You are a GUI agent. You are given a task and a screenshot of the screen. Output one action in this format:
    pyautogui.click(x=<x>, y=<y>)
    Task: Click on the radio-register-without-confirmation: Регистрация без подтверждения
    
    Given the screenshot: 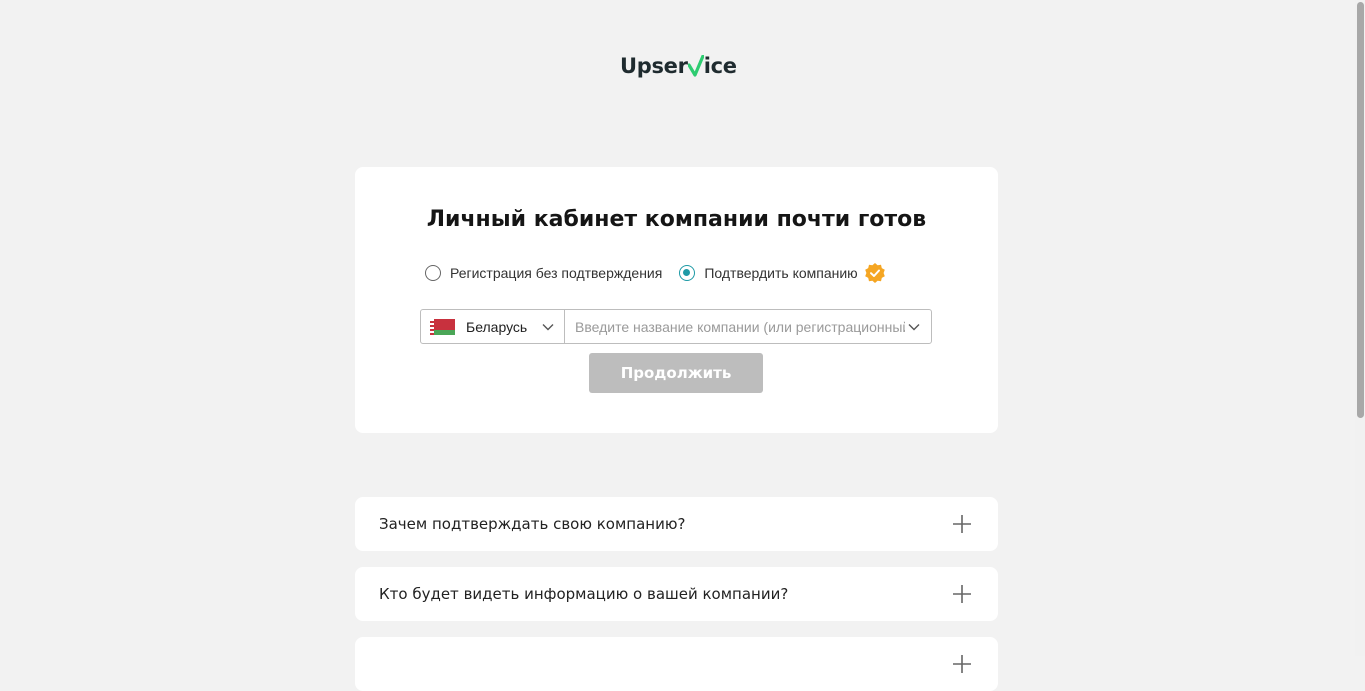 What is the action you would take?
    pyautogui.click(x=543, y=273)
    